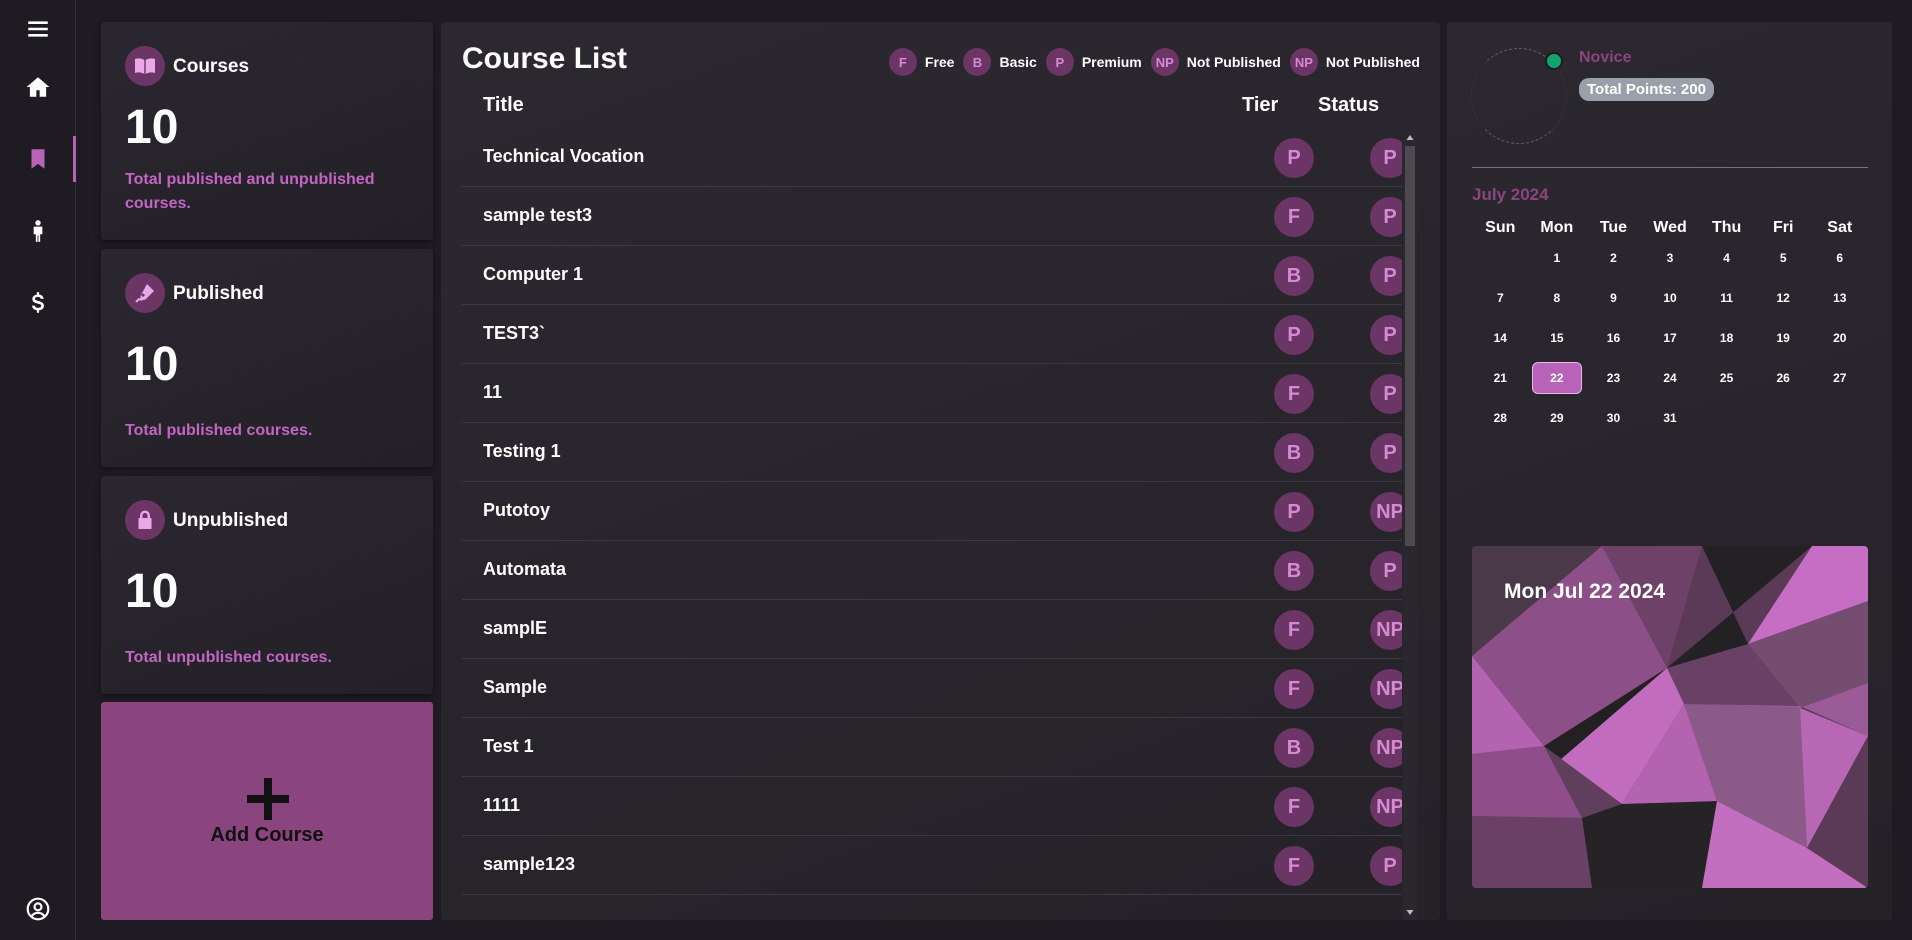 The height and width of the screenshot is (940, 1912). What do you see at coordinates (1783, 382) in the screenshot?
I see `calendar-day: 26` at bounding box center [1783, 382].